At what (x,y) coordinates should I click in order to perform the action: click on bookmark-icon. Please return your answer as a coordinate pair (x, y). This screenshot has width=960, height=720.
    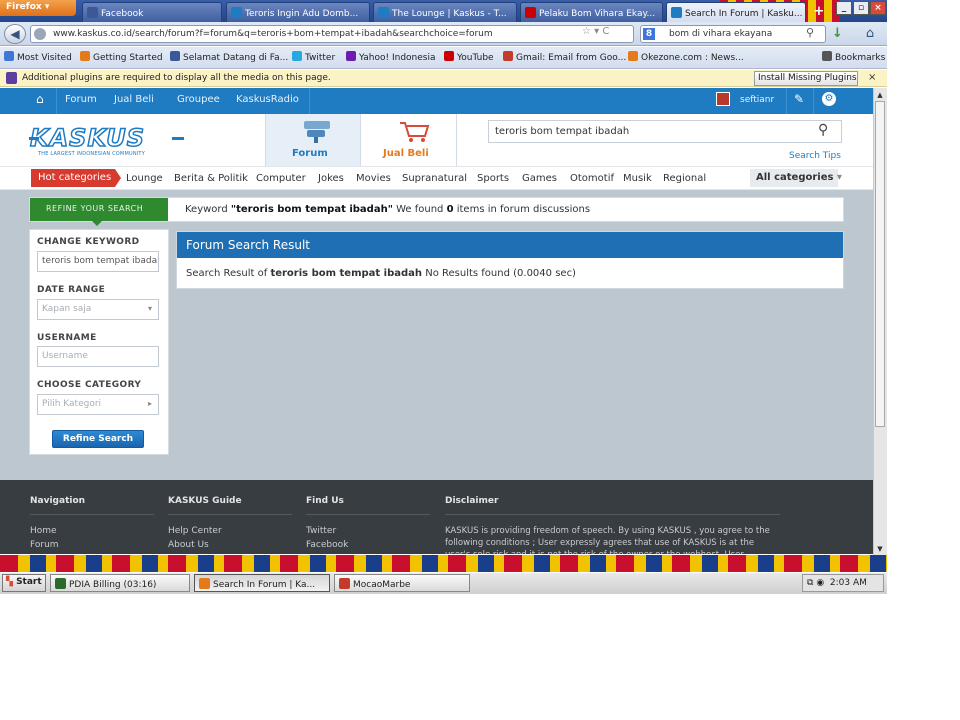
    Looking at the image, I should click on (9, 56).